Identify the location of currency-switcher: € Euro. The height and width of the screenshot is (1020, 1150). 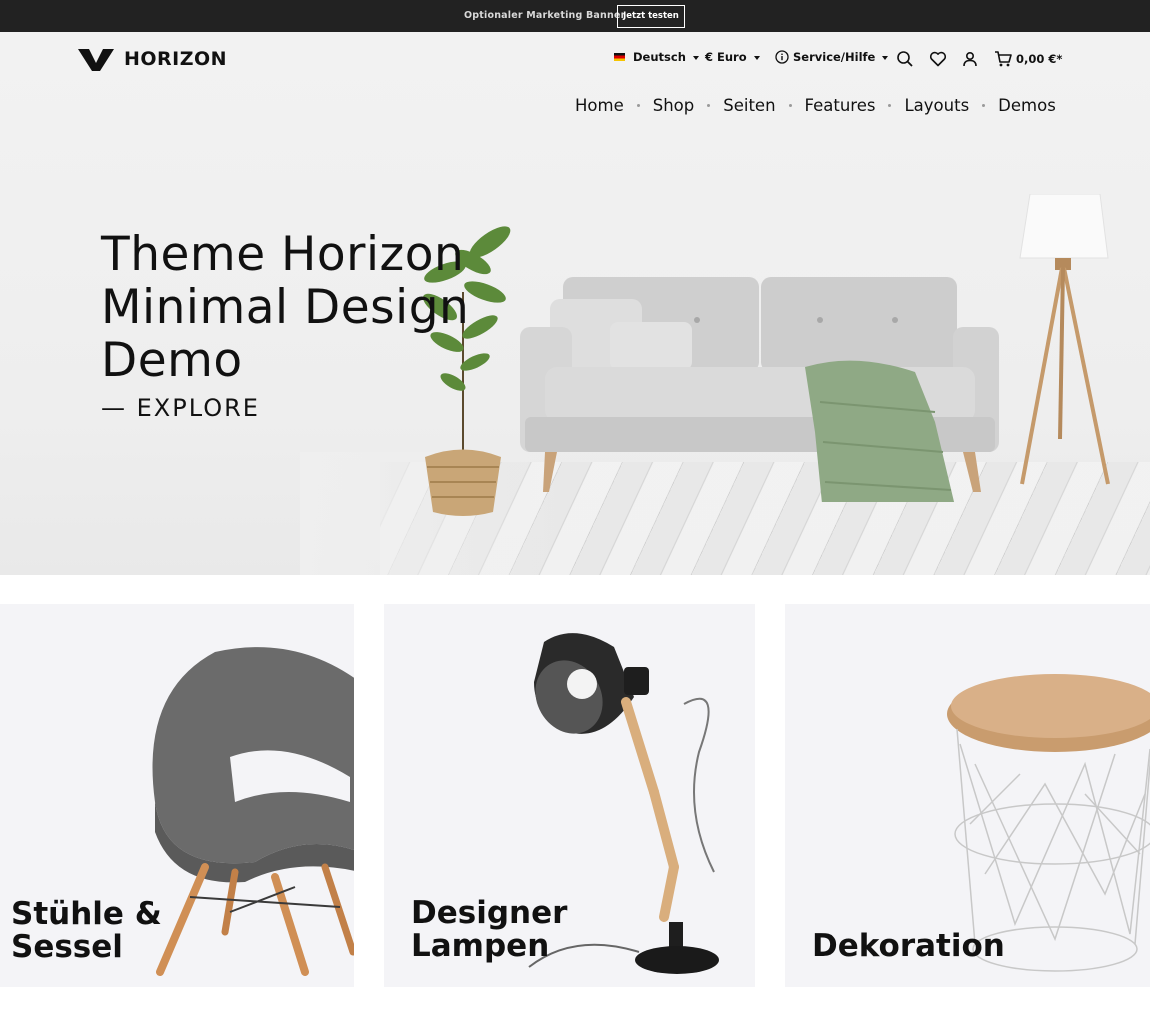
(732, 57).